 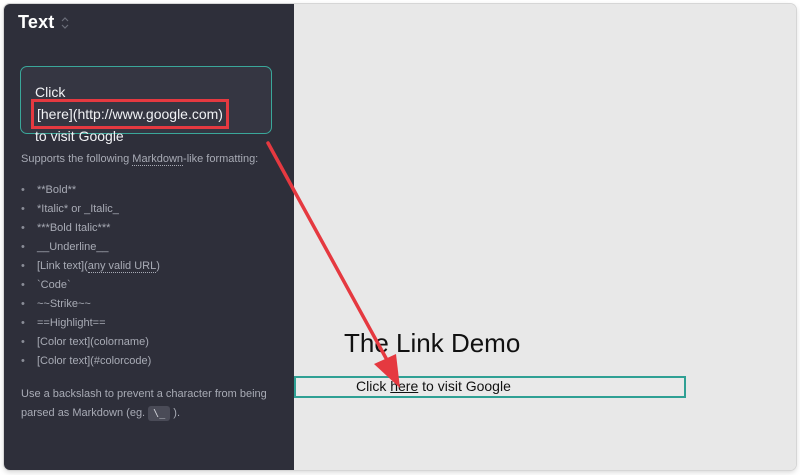 I want to click on format-item-bold: **Bold**, so click(x=152, y=190).